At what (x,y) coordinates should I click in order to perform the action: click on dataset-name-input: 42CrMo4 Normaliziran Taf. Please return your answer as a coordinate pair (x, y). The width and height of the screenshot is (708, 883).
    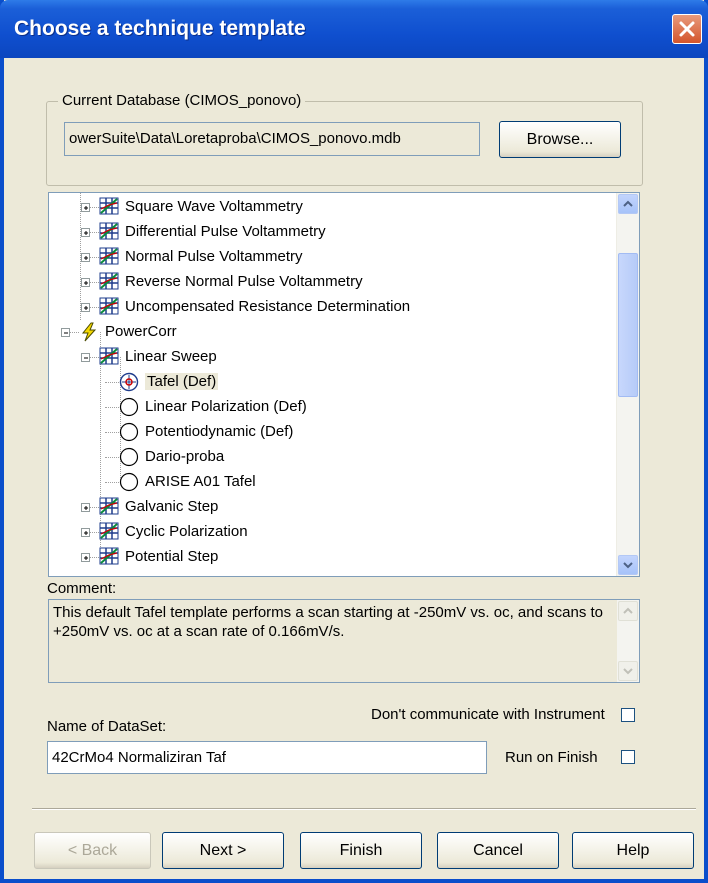
    Looking at the image, I should click on (267, 757).